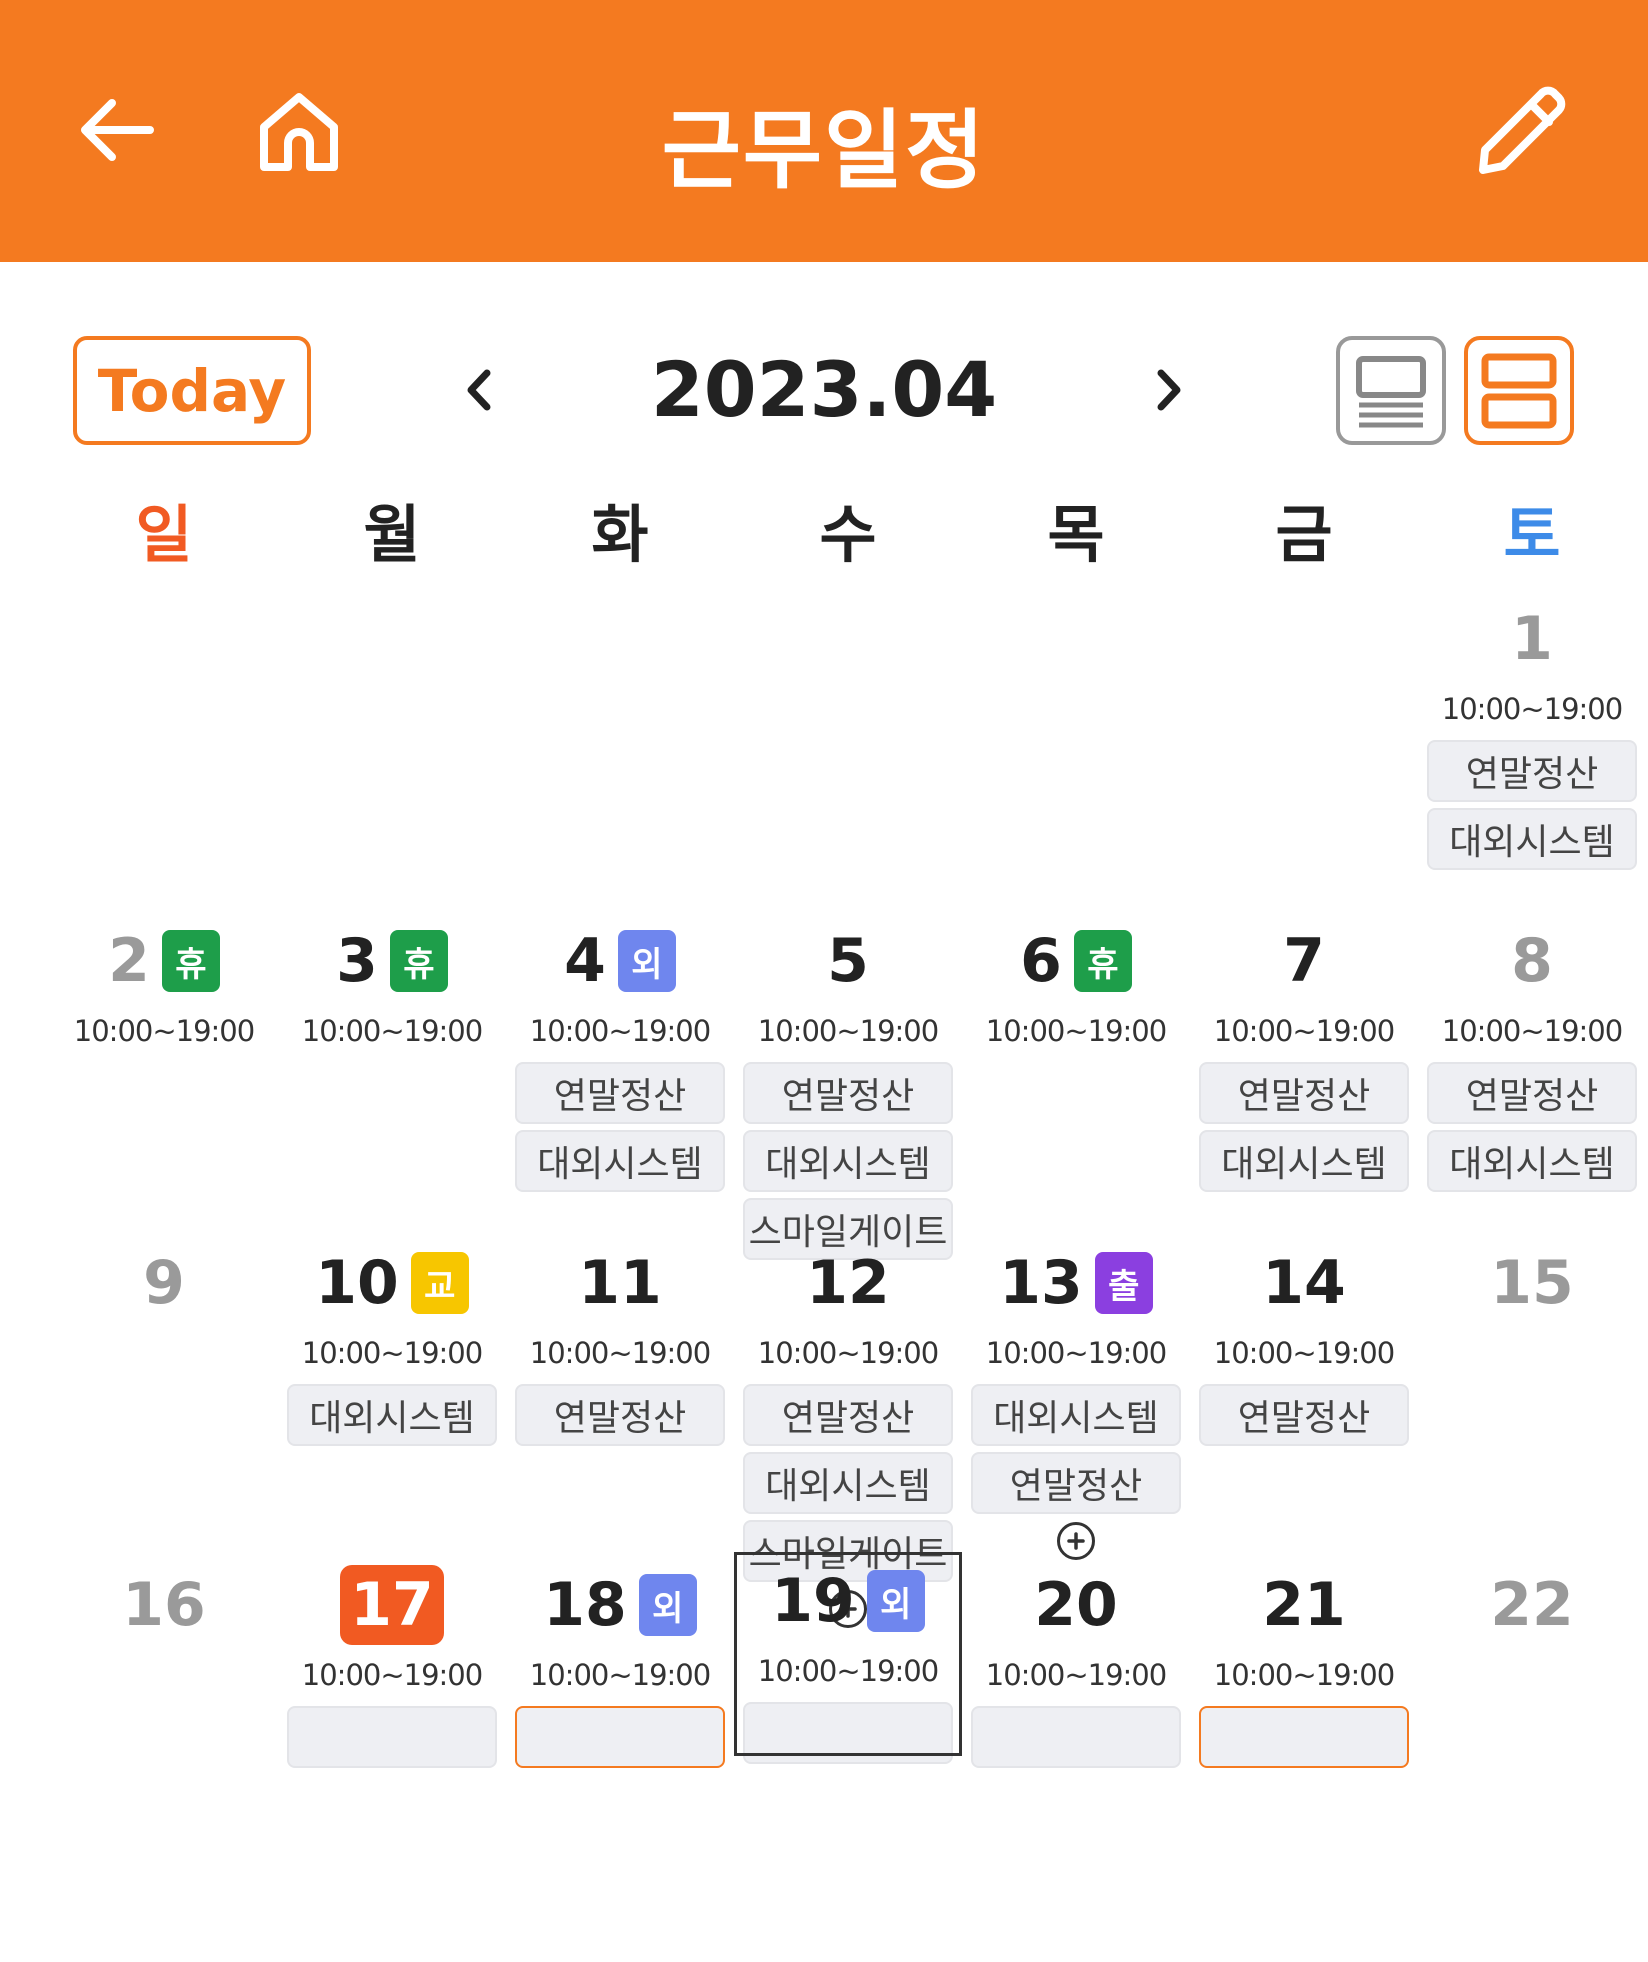 This screenshot has width=1648, height=1962. I want to click on day-cell: 10 교 10:00~19:00 대외시스템, so click(392, 1395).